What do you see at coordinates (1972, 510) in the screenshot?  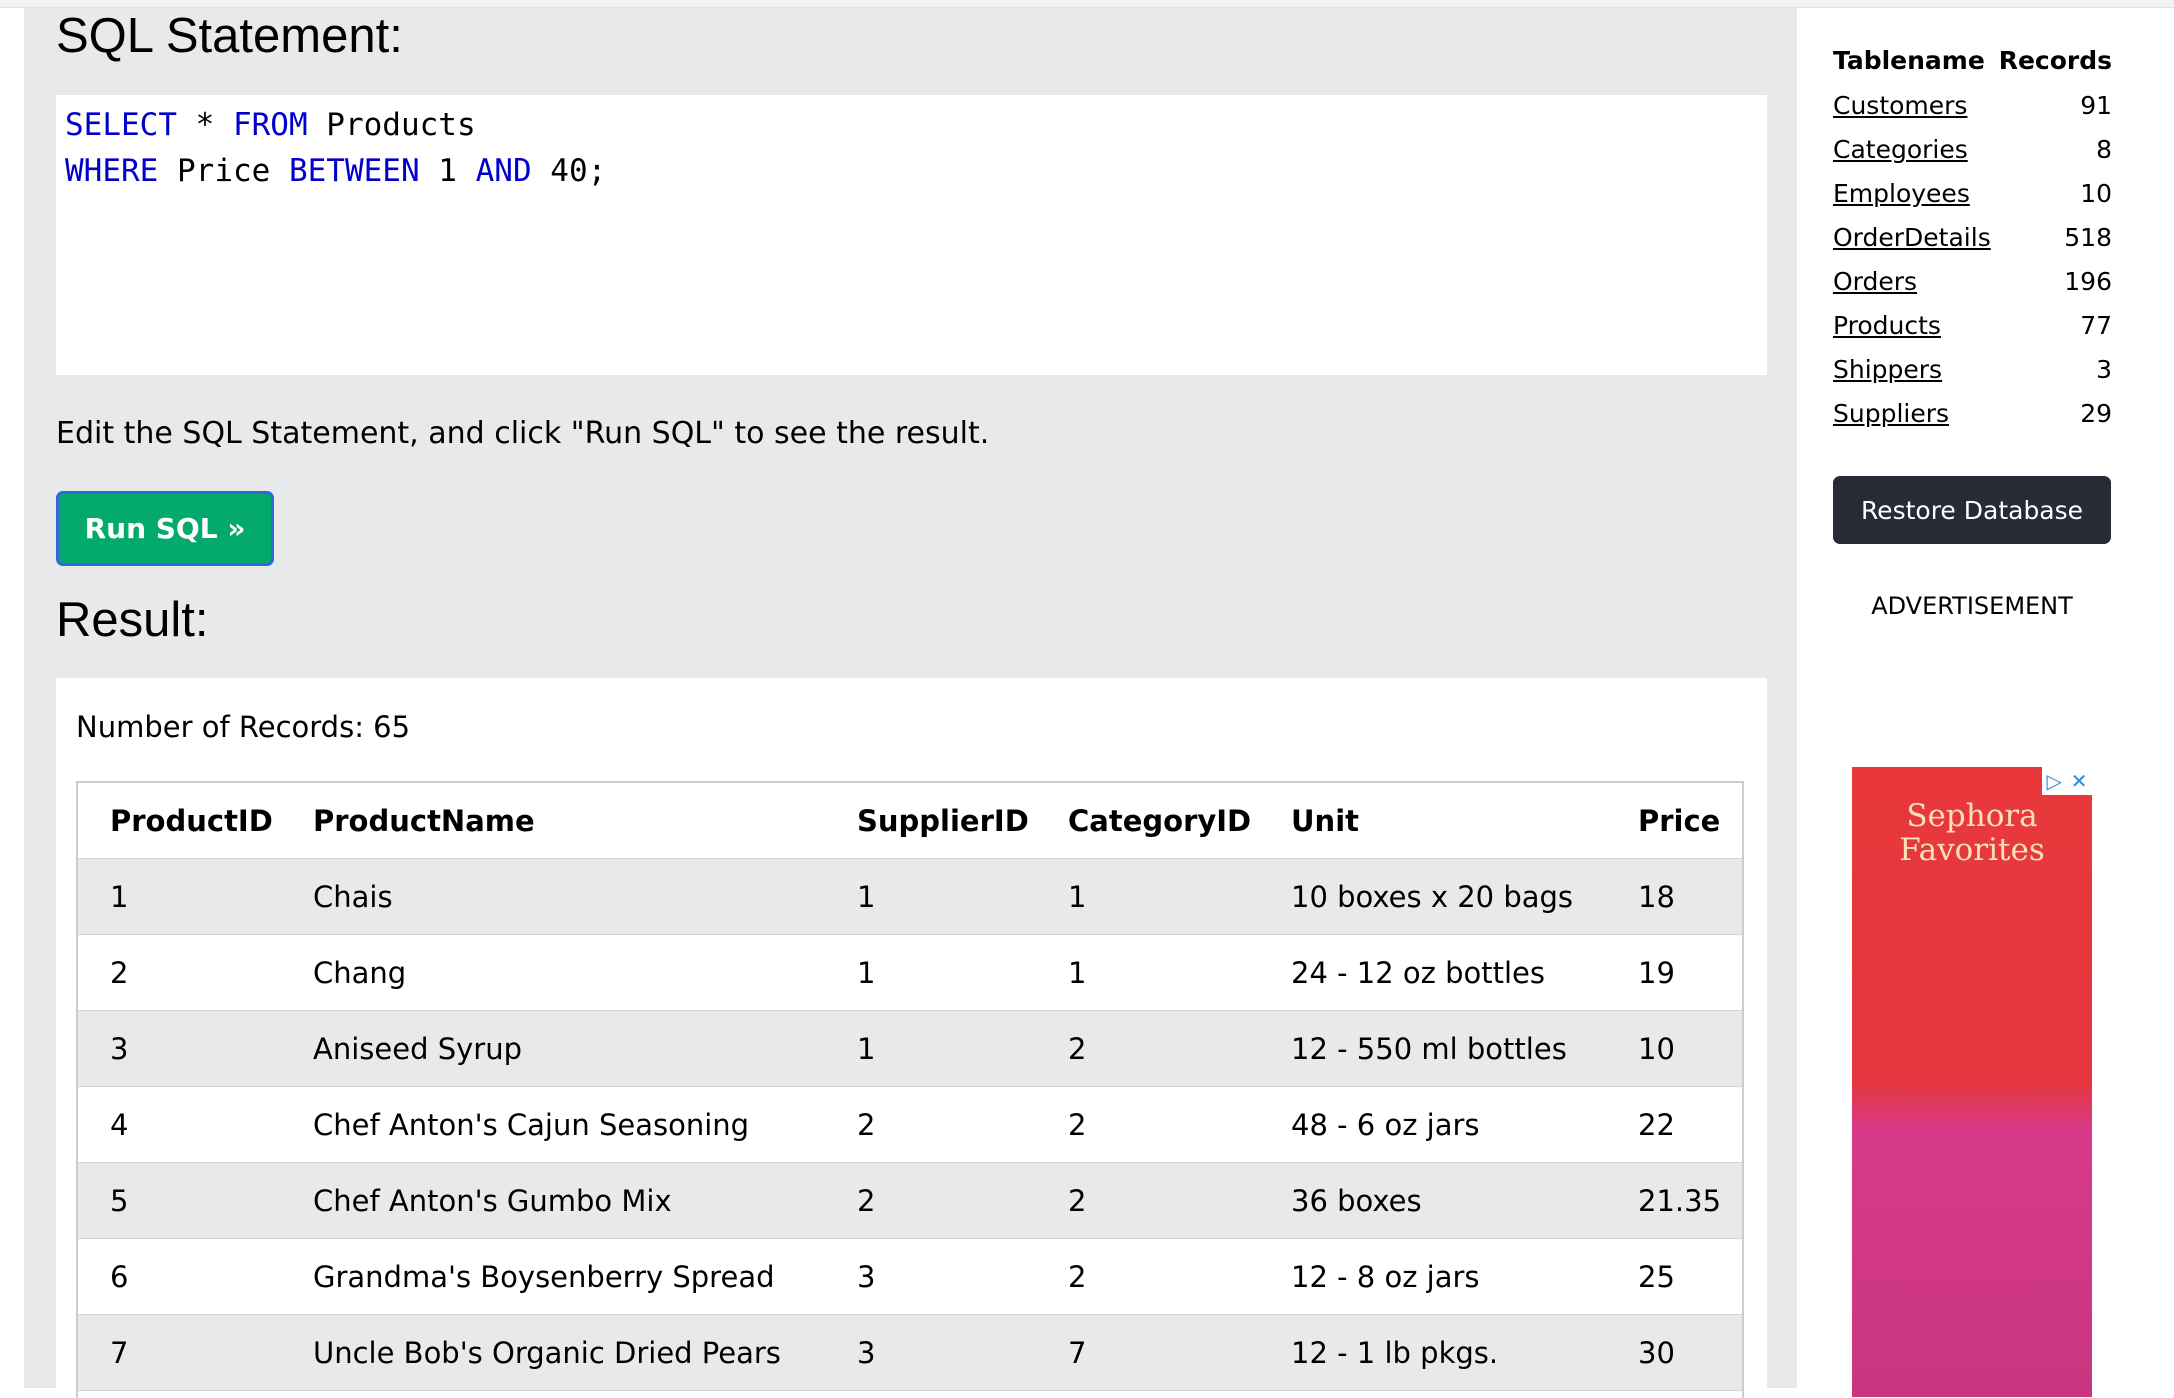 I see `restore-database-button: Restore Database` at bounding box center [1972, 510].